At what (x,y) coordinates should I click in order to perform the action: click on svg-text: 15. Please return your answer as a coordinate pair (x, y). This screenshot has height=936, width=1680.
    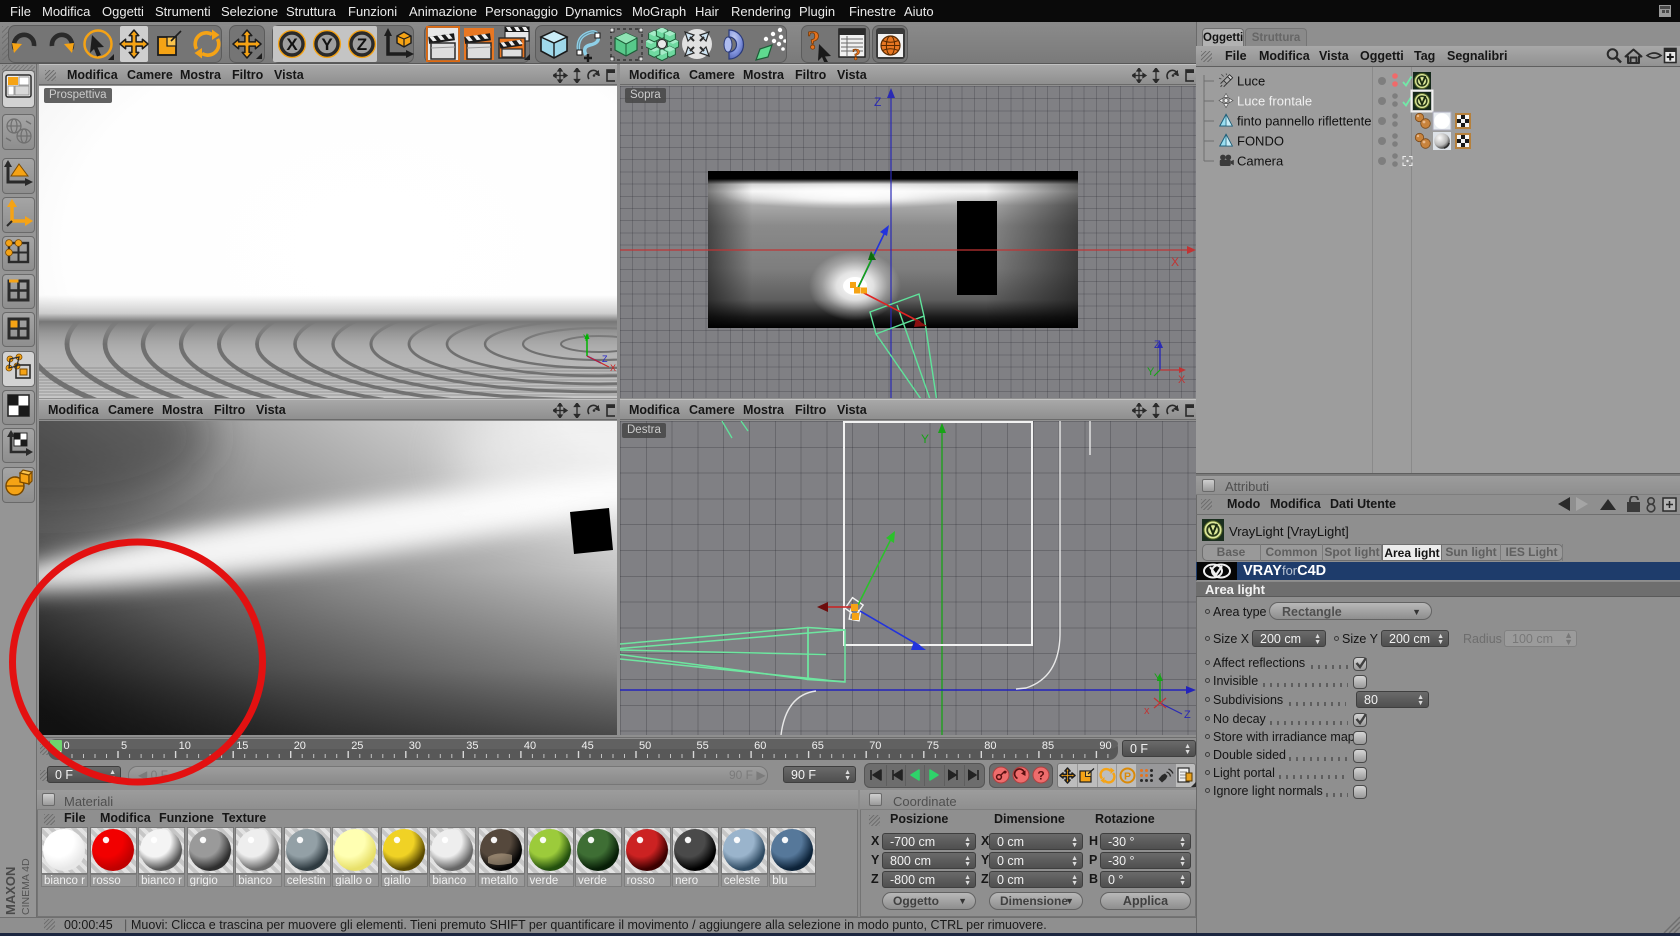
    Looking at the image, I should click on (242, 746).